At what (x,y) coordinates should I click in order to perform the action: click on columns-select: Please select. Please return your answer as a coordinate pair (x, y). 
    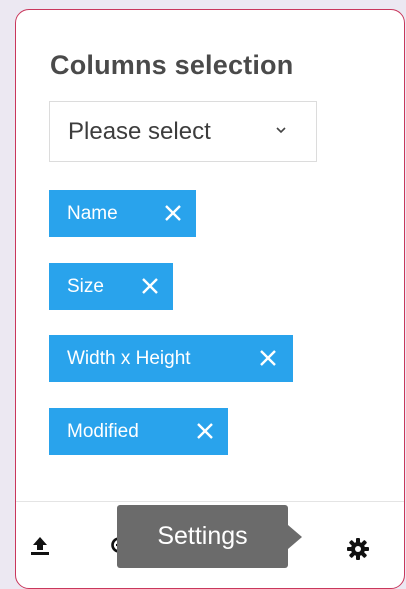
    Looking at the image, I should click on (183, 131).